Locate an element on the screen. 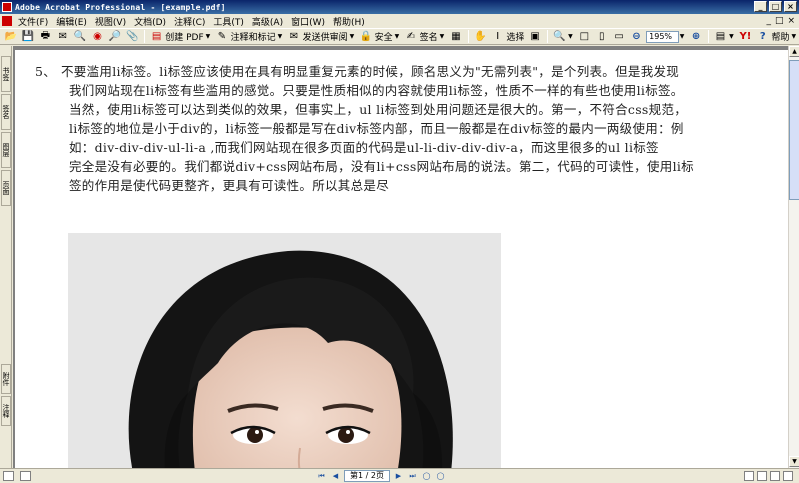 Image resolution: width=799 pixels, height=483 pixels. sign-button: 签名 is located at coordinates (429, 36).